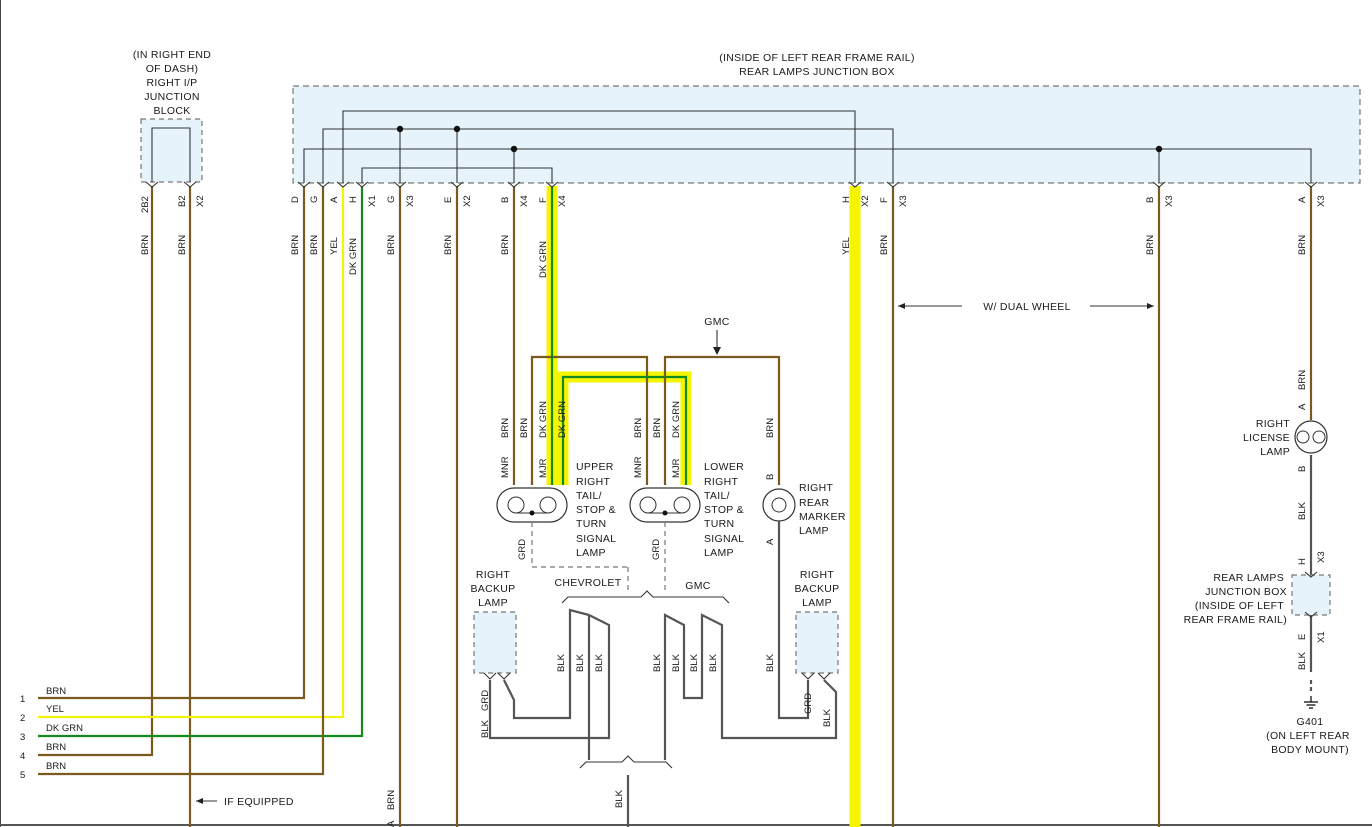 Image resolution: width=1372 pixels, height=827 pixels. What do you see at coordinates (588, 583) in the screenshot?
I see `chevrolet-note: CHEVROLET` at bounding box center [588, 583].